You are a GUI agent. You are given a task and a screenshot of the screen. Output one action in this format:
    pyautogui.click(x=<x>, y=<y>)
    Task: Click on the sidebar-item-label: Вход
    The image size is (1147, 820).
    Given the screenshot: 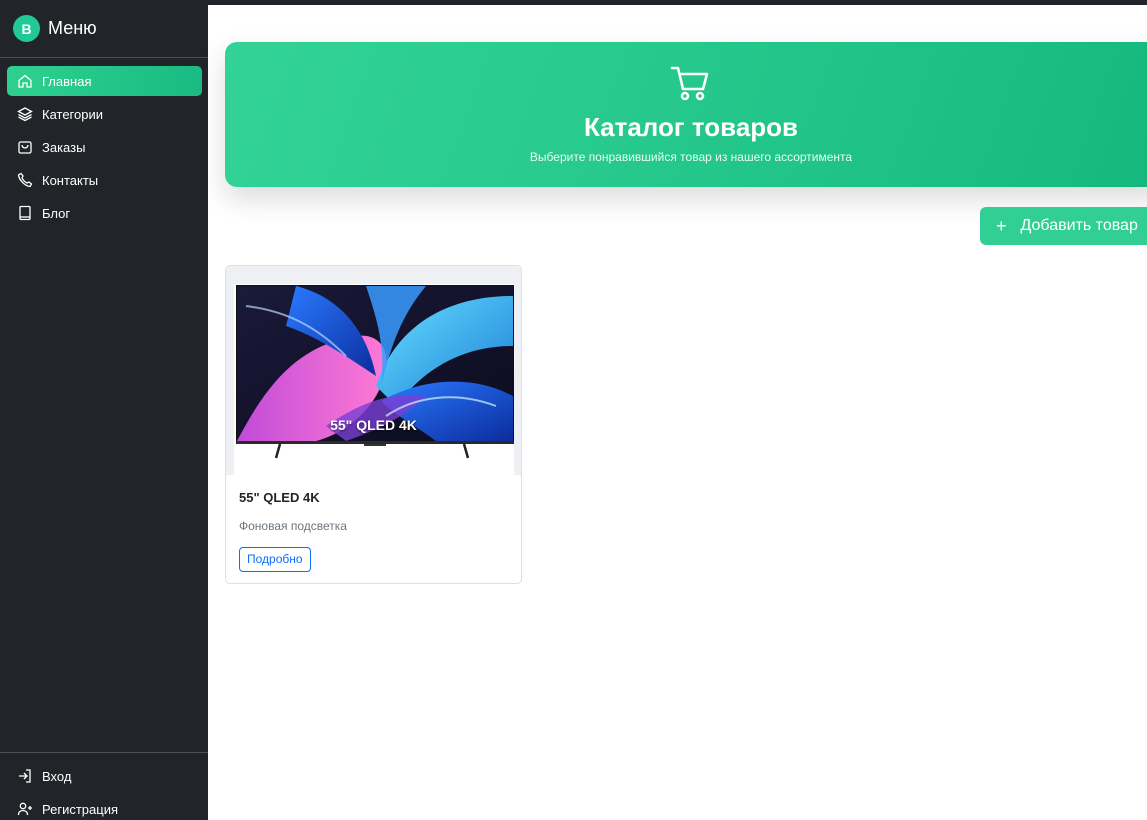 What is the action you would take?
    pyautogui.click(x=57, y=776)
    